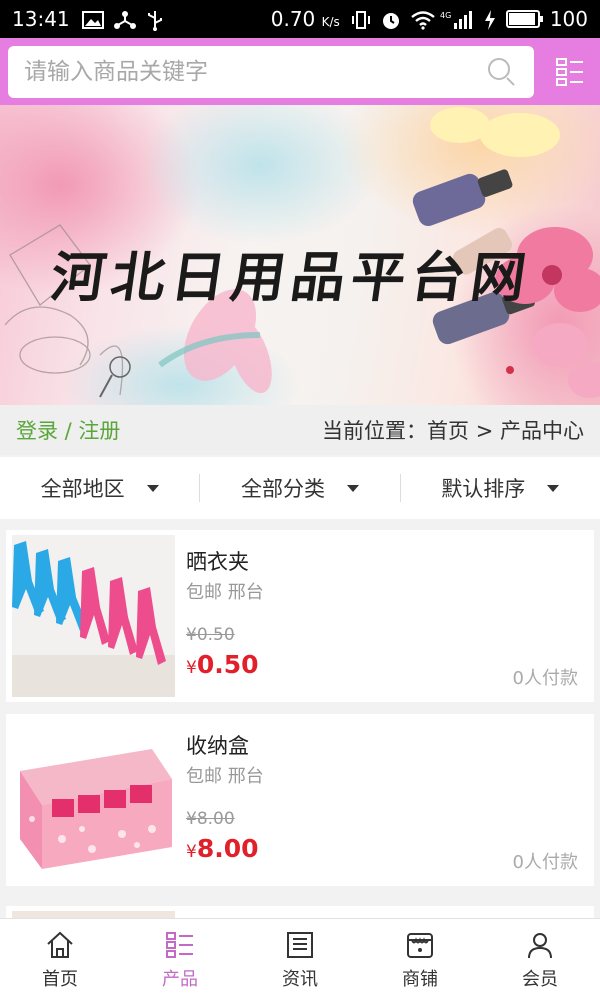 The image size is (600, 1000). Describe the element at coordinates (540, 959) in the screenshot. I see `nav-member: 会员` at that location.